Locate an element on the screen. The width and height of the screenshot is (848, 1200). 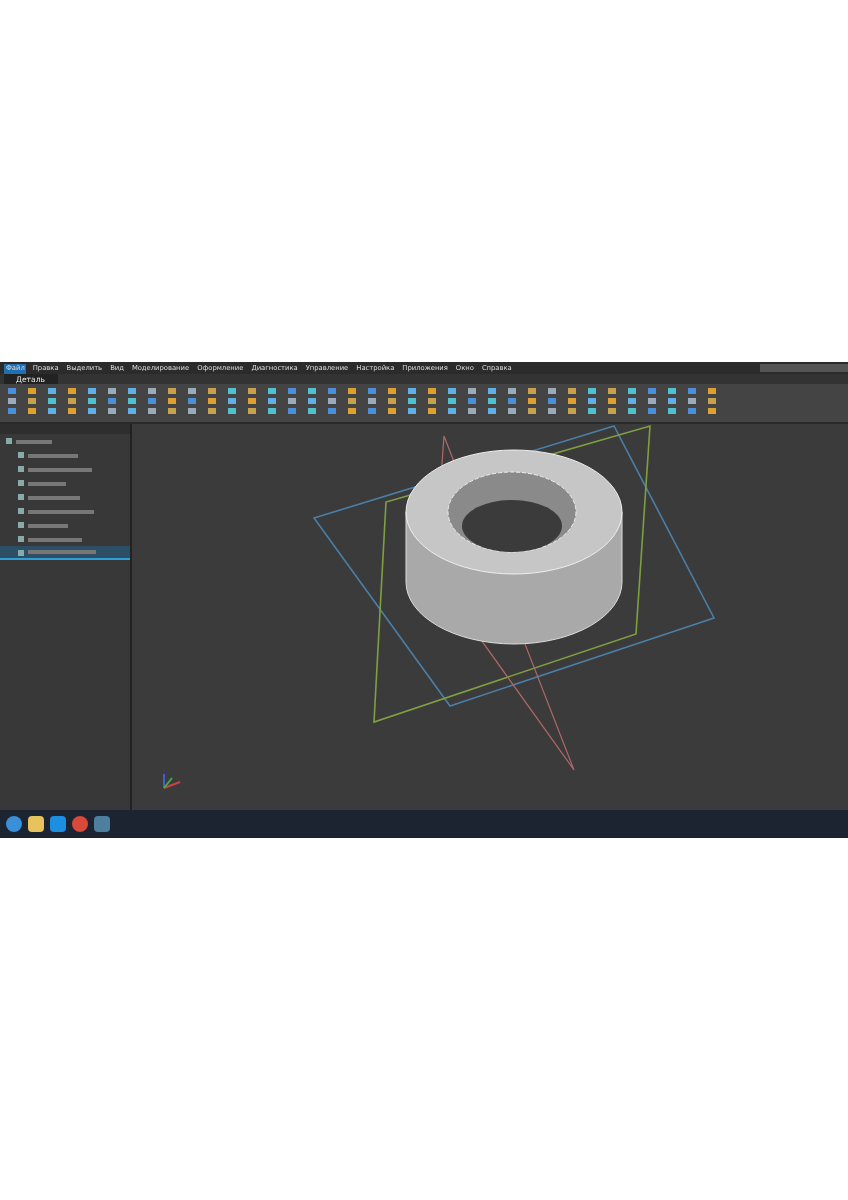
tree-item is located at coordinates (65, 553).